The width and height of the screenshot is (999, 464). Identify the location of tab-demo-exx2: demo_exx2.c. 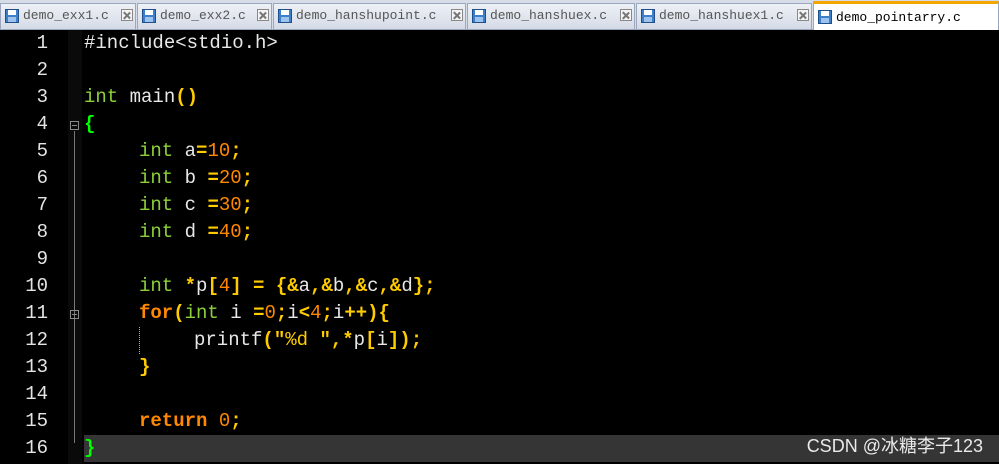
(204, 16).